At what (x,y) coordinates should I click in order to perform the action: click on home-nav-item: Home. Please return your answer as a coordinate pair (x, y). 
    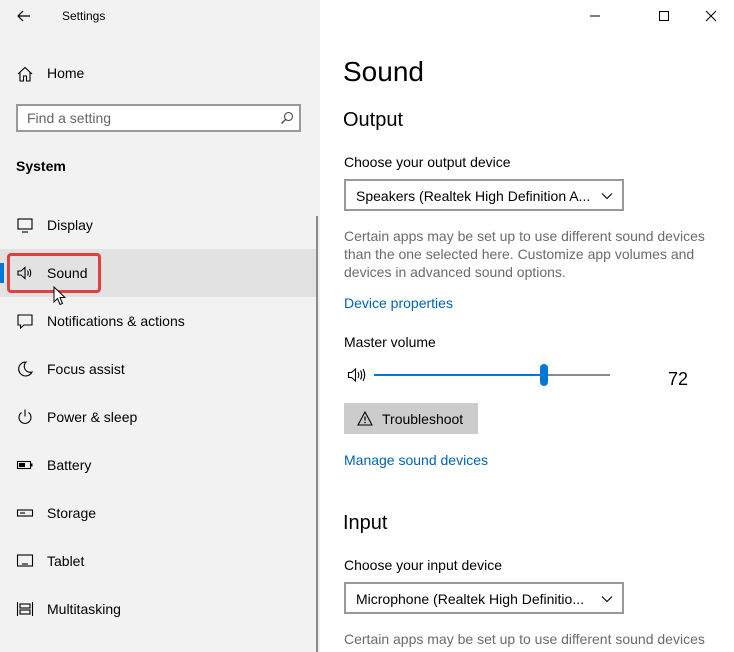
    Looking at the image, I should click on (160, 74).